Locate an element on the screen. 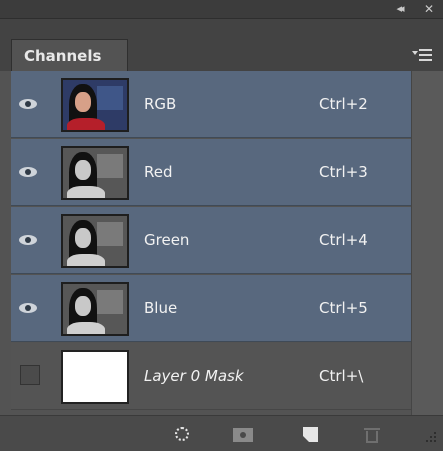  channel-name: Green is located at coordinates (167, 240).